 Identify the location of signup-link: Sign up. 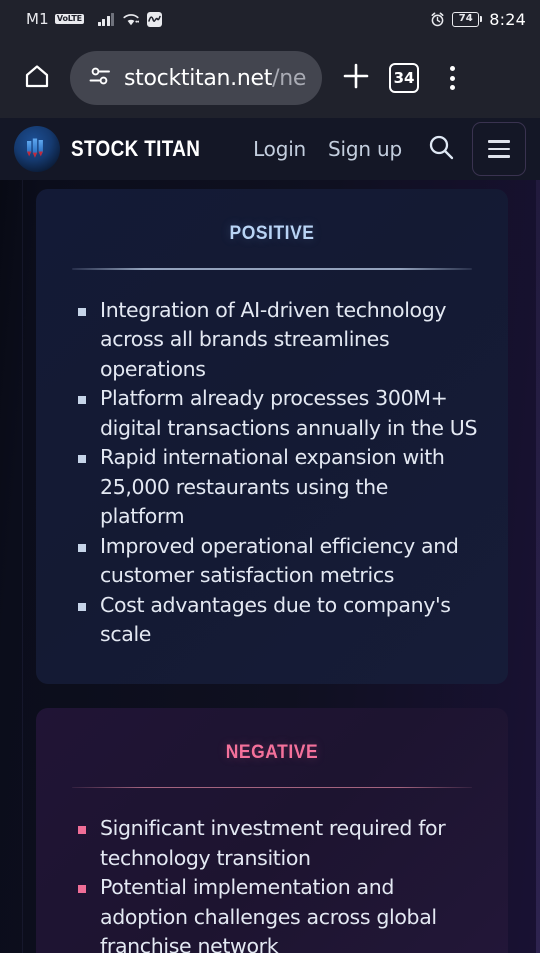
(365, 149).